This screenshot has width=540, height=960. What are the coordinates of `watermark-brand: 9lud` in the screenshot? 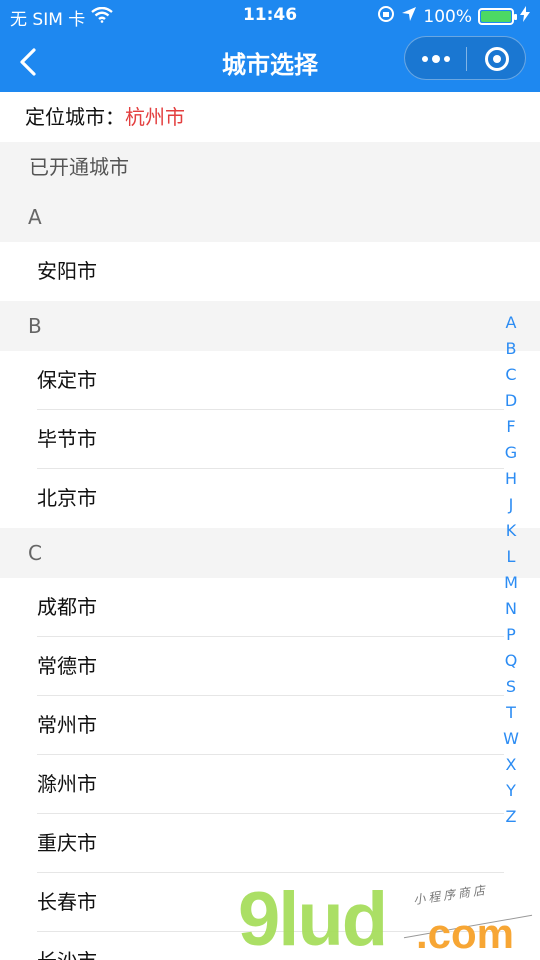 It's located at (313, 918).